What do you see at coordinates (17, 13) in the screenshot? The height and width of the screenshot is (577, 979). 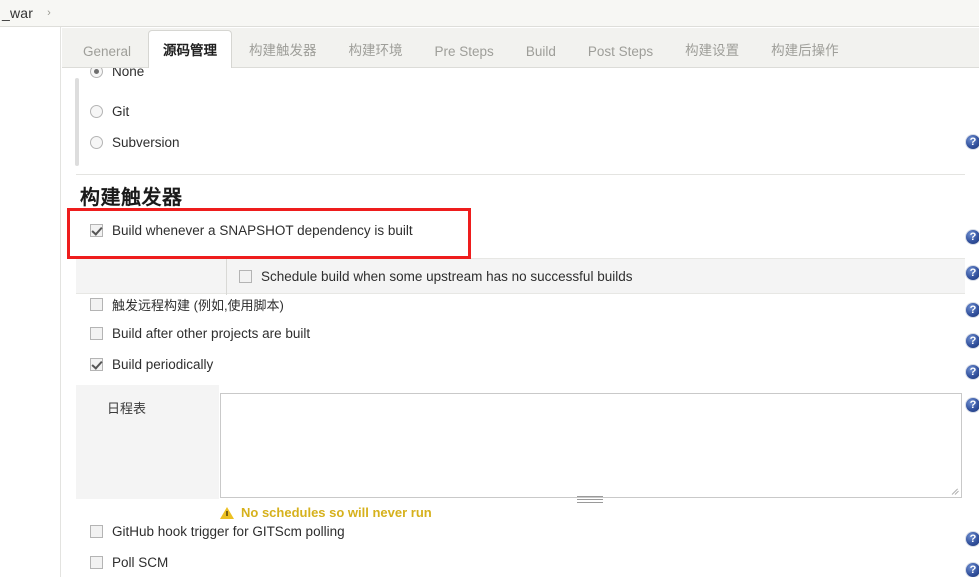 I see `breadcrumb-item-project: _war` at bounding box center [17, 13].